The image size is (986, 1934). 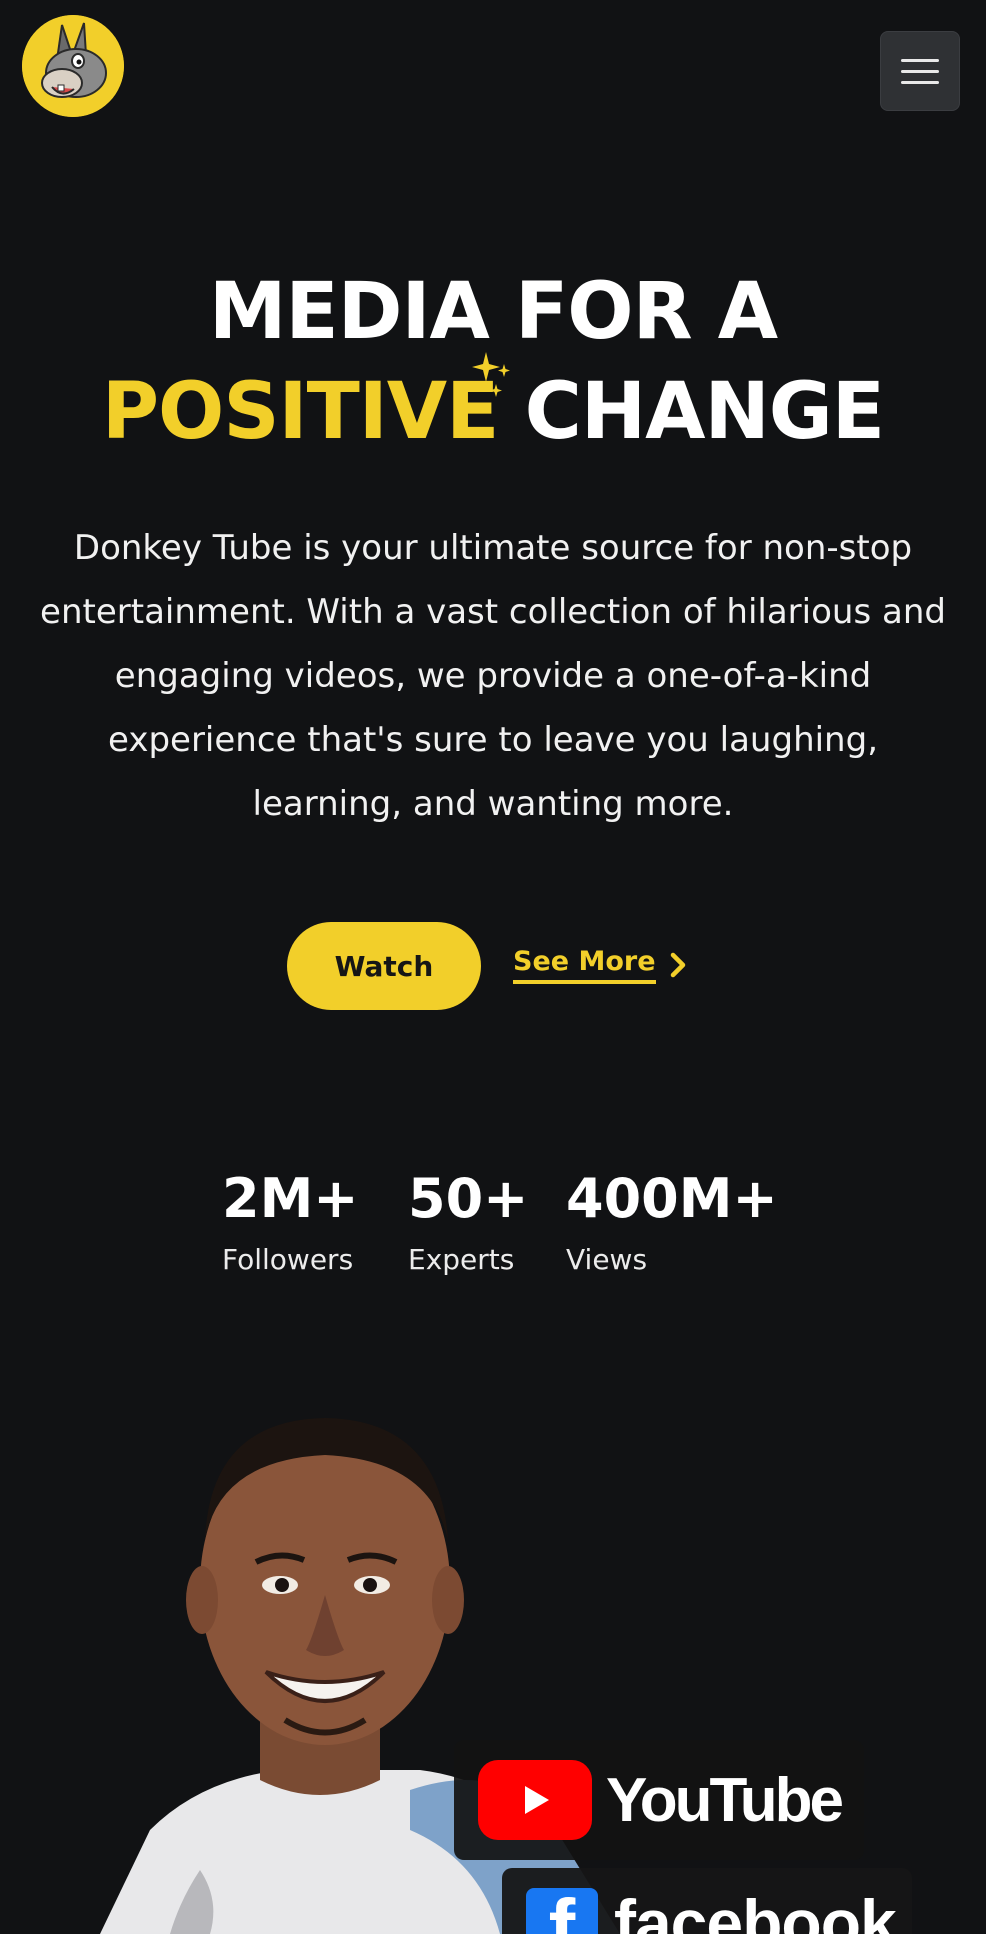 I want to click on stat-value: 50+, so click(x=468, y=1198).